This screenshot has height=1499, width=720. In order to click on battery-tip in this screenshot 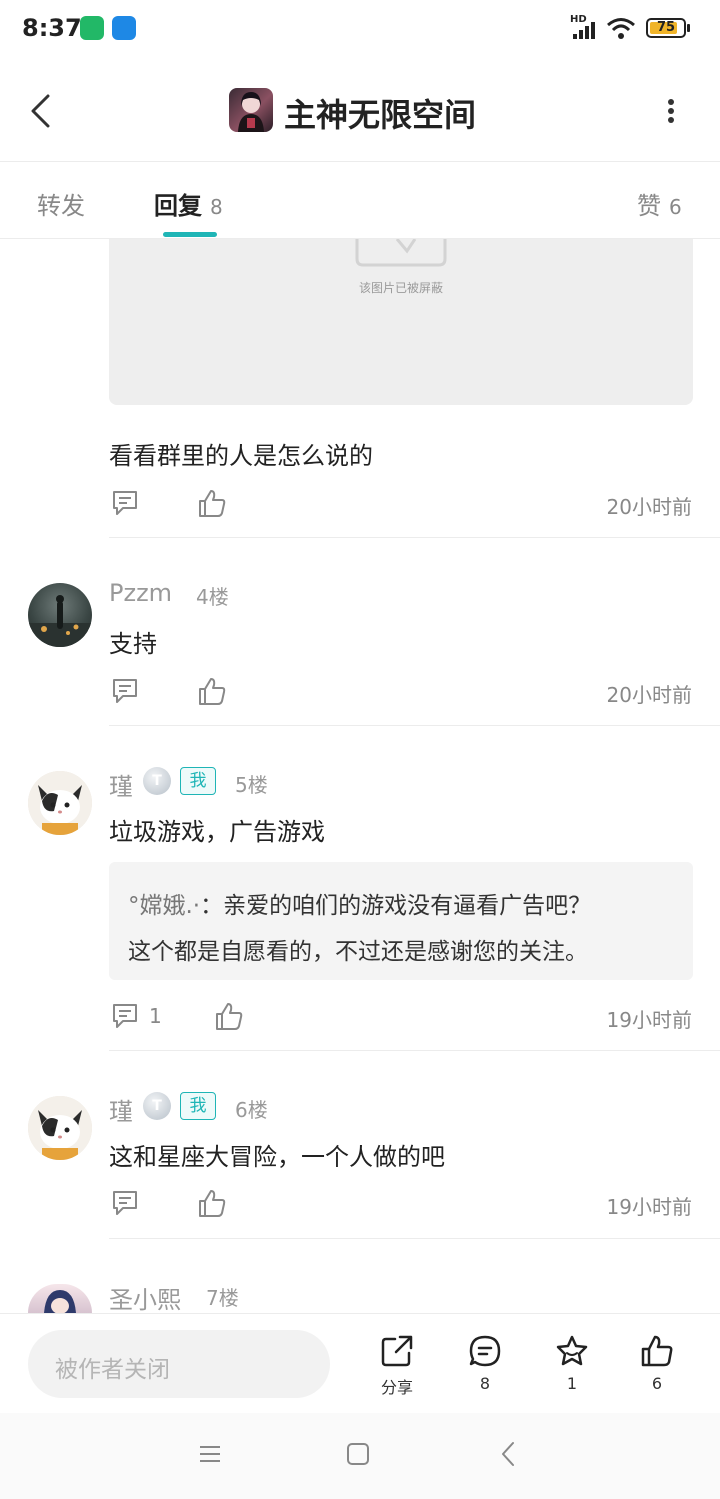, I will do `click(688, 28)`.